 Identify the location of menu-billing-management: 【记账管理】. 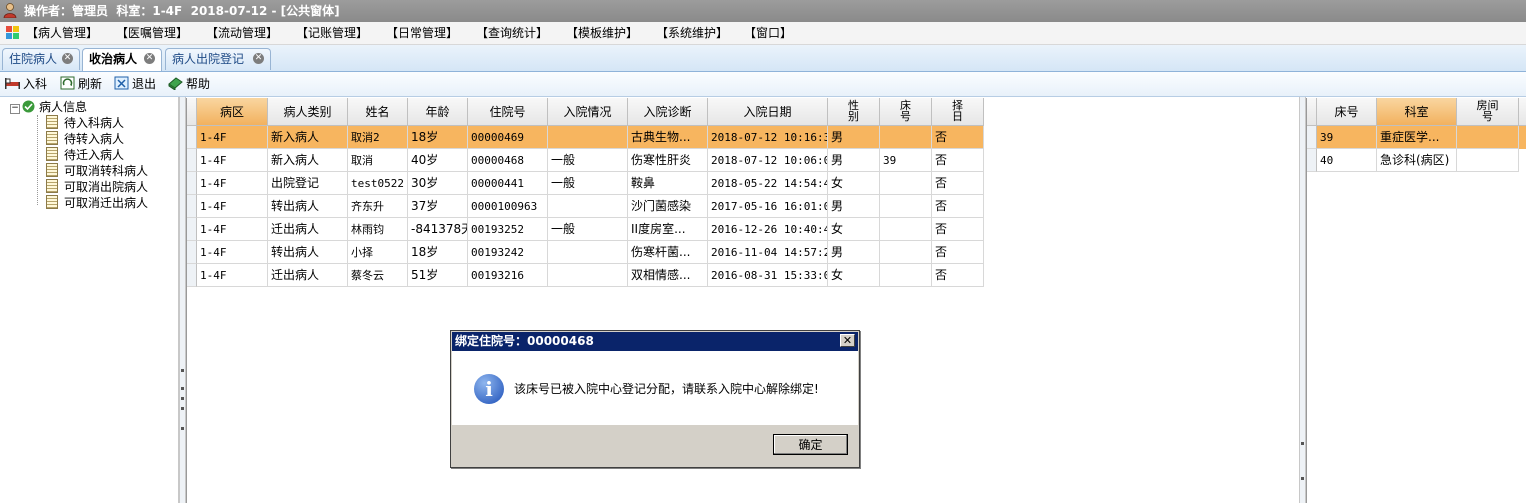
(332, 33).